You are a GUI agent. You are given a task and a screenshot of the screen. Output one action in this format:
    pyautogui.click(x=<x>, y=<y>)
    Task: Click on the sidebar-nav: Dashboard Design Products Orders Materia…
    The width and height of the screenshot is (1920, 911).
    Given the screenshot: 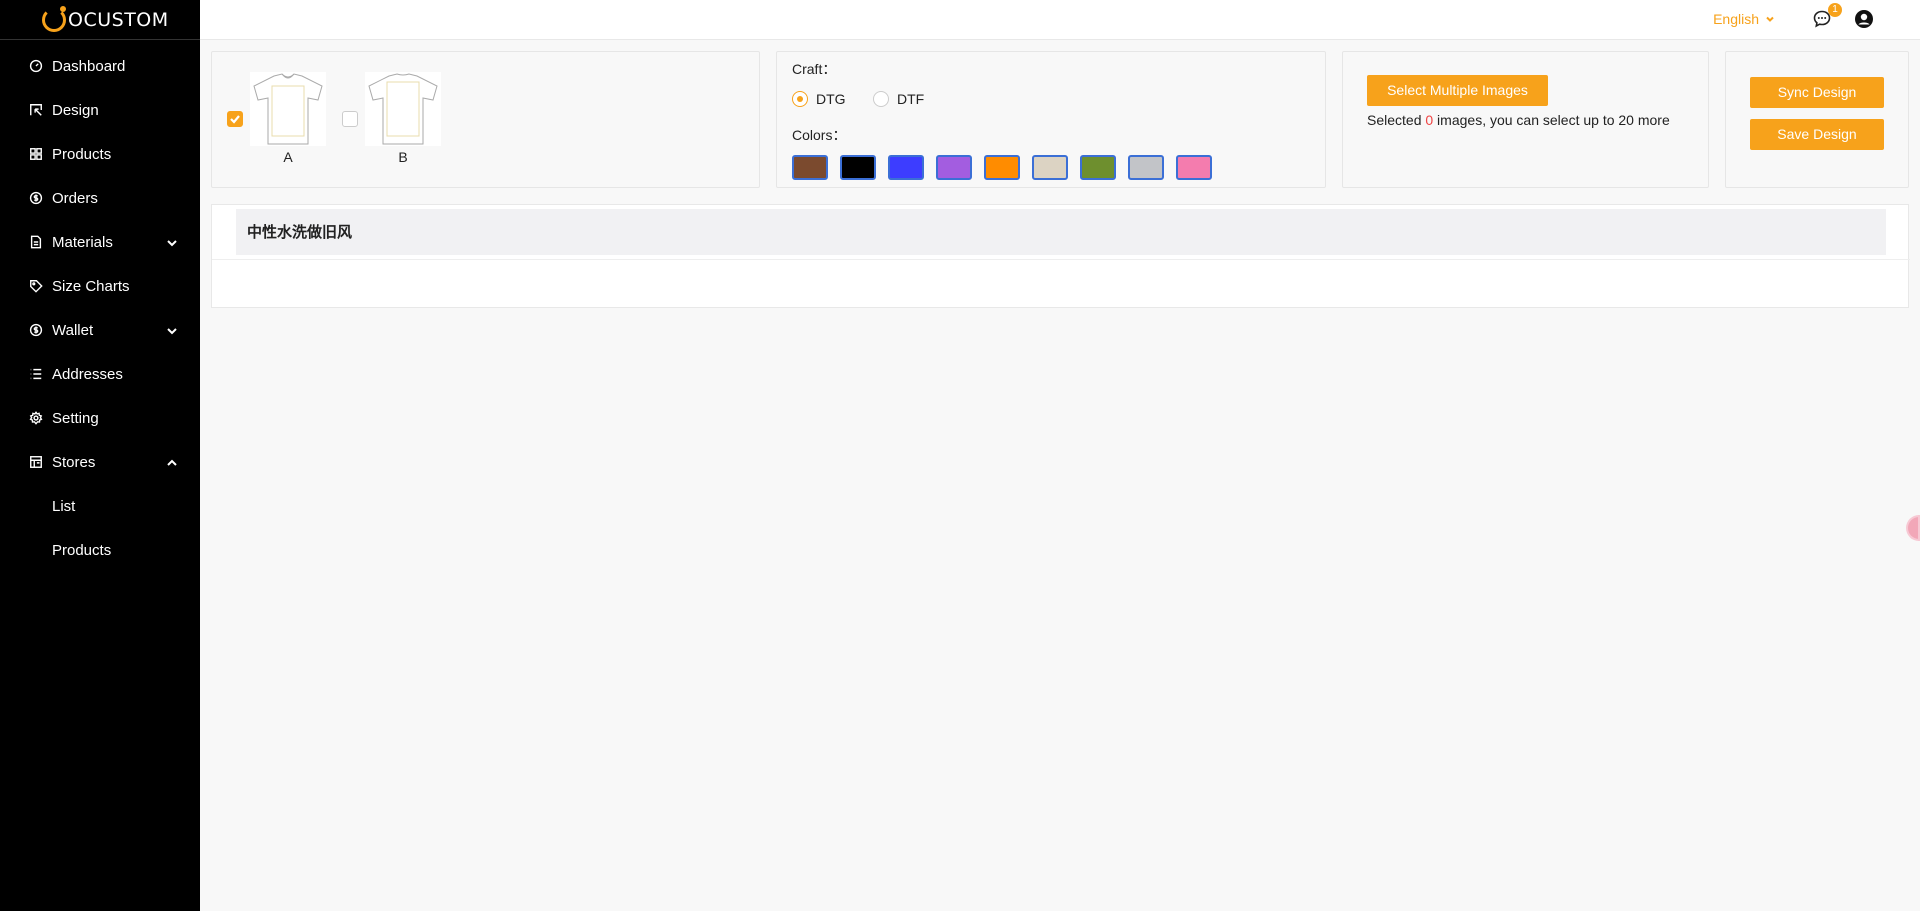 What is the action you would take?
    pyautogui.click(x=100, y=306)
    